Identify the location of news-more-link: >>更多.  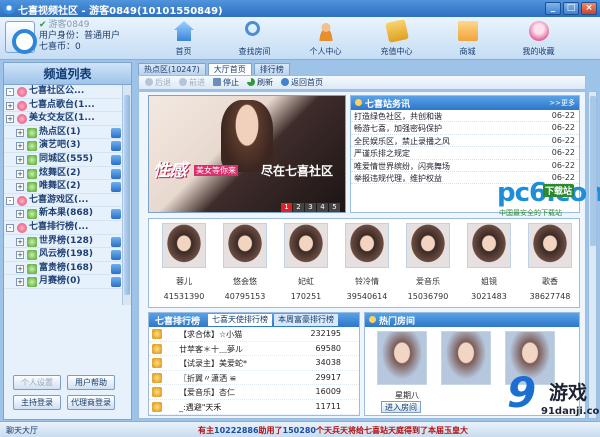
(562, 103).